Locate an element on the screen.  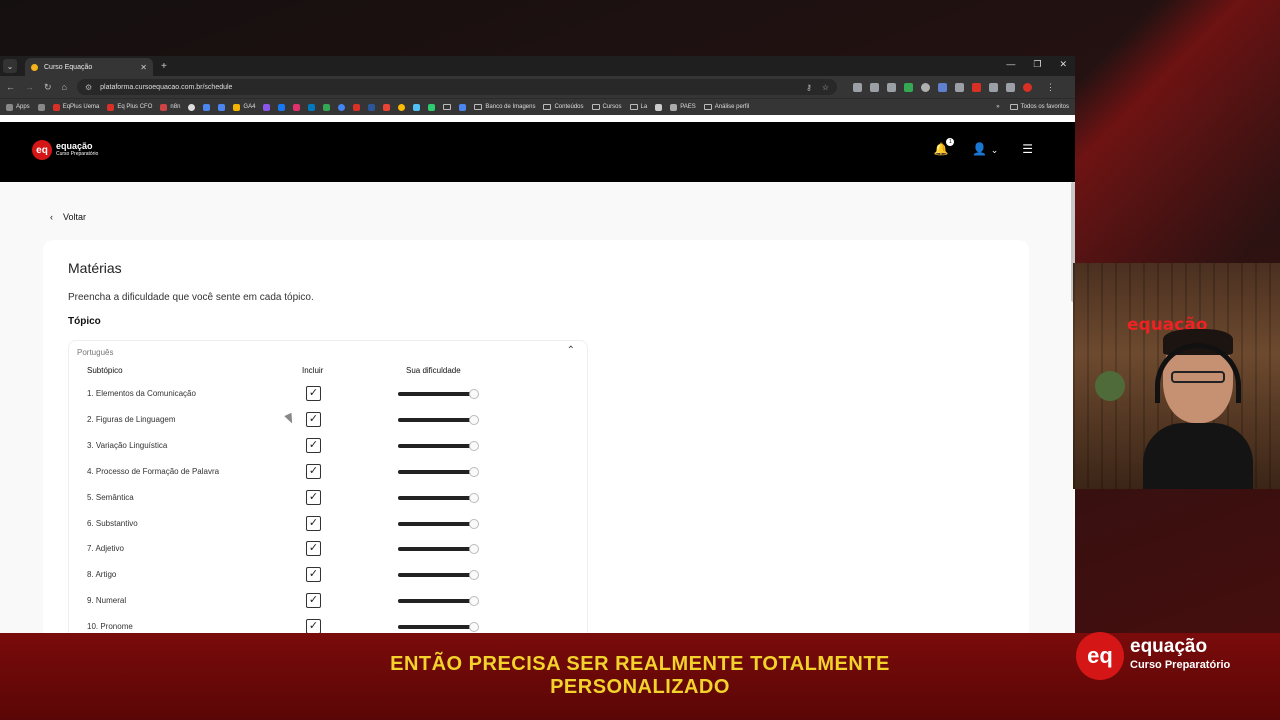
site-logo: eq equação Curso Preparatório is located at coordinates (65, 150).